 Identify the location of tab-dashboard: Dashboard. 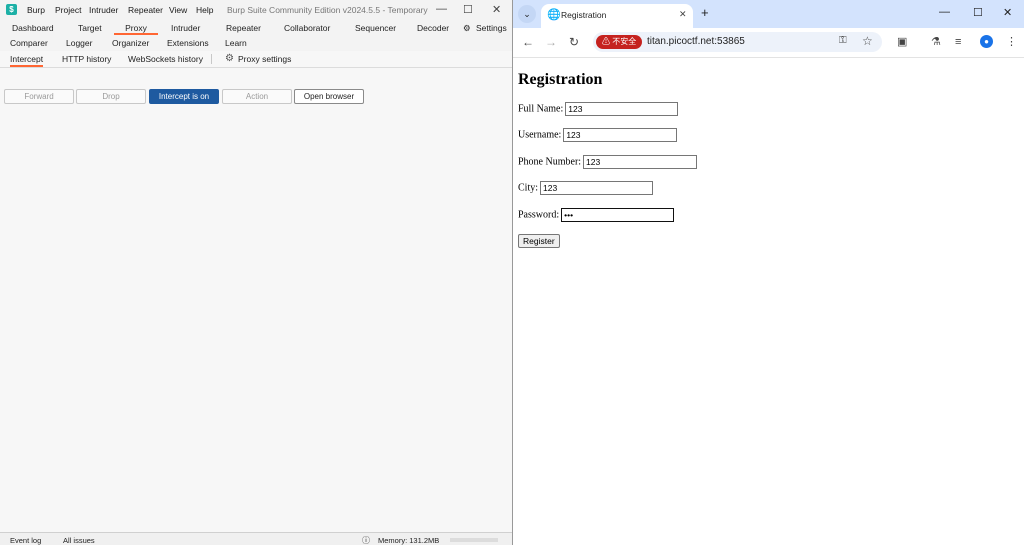
(33, 28).